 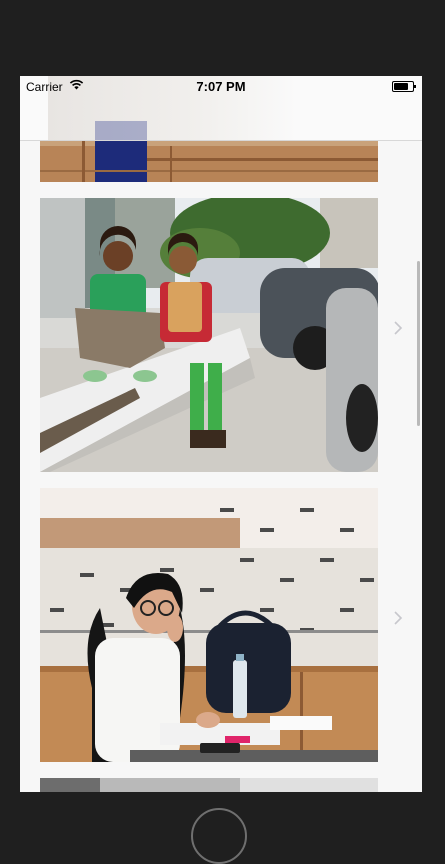 What do you see at coordinates (418, 343) in the screenshot?
I see `scroll-indicator` at bounding box center [418, 343].